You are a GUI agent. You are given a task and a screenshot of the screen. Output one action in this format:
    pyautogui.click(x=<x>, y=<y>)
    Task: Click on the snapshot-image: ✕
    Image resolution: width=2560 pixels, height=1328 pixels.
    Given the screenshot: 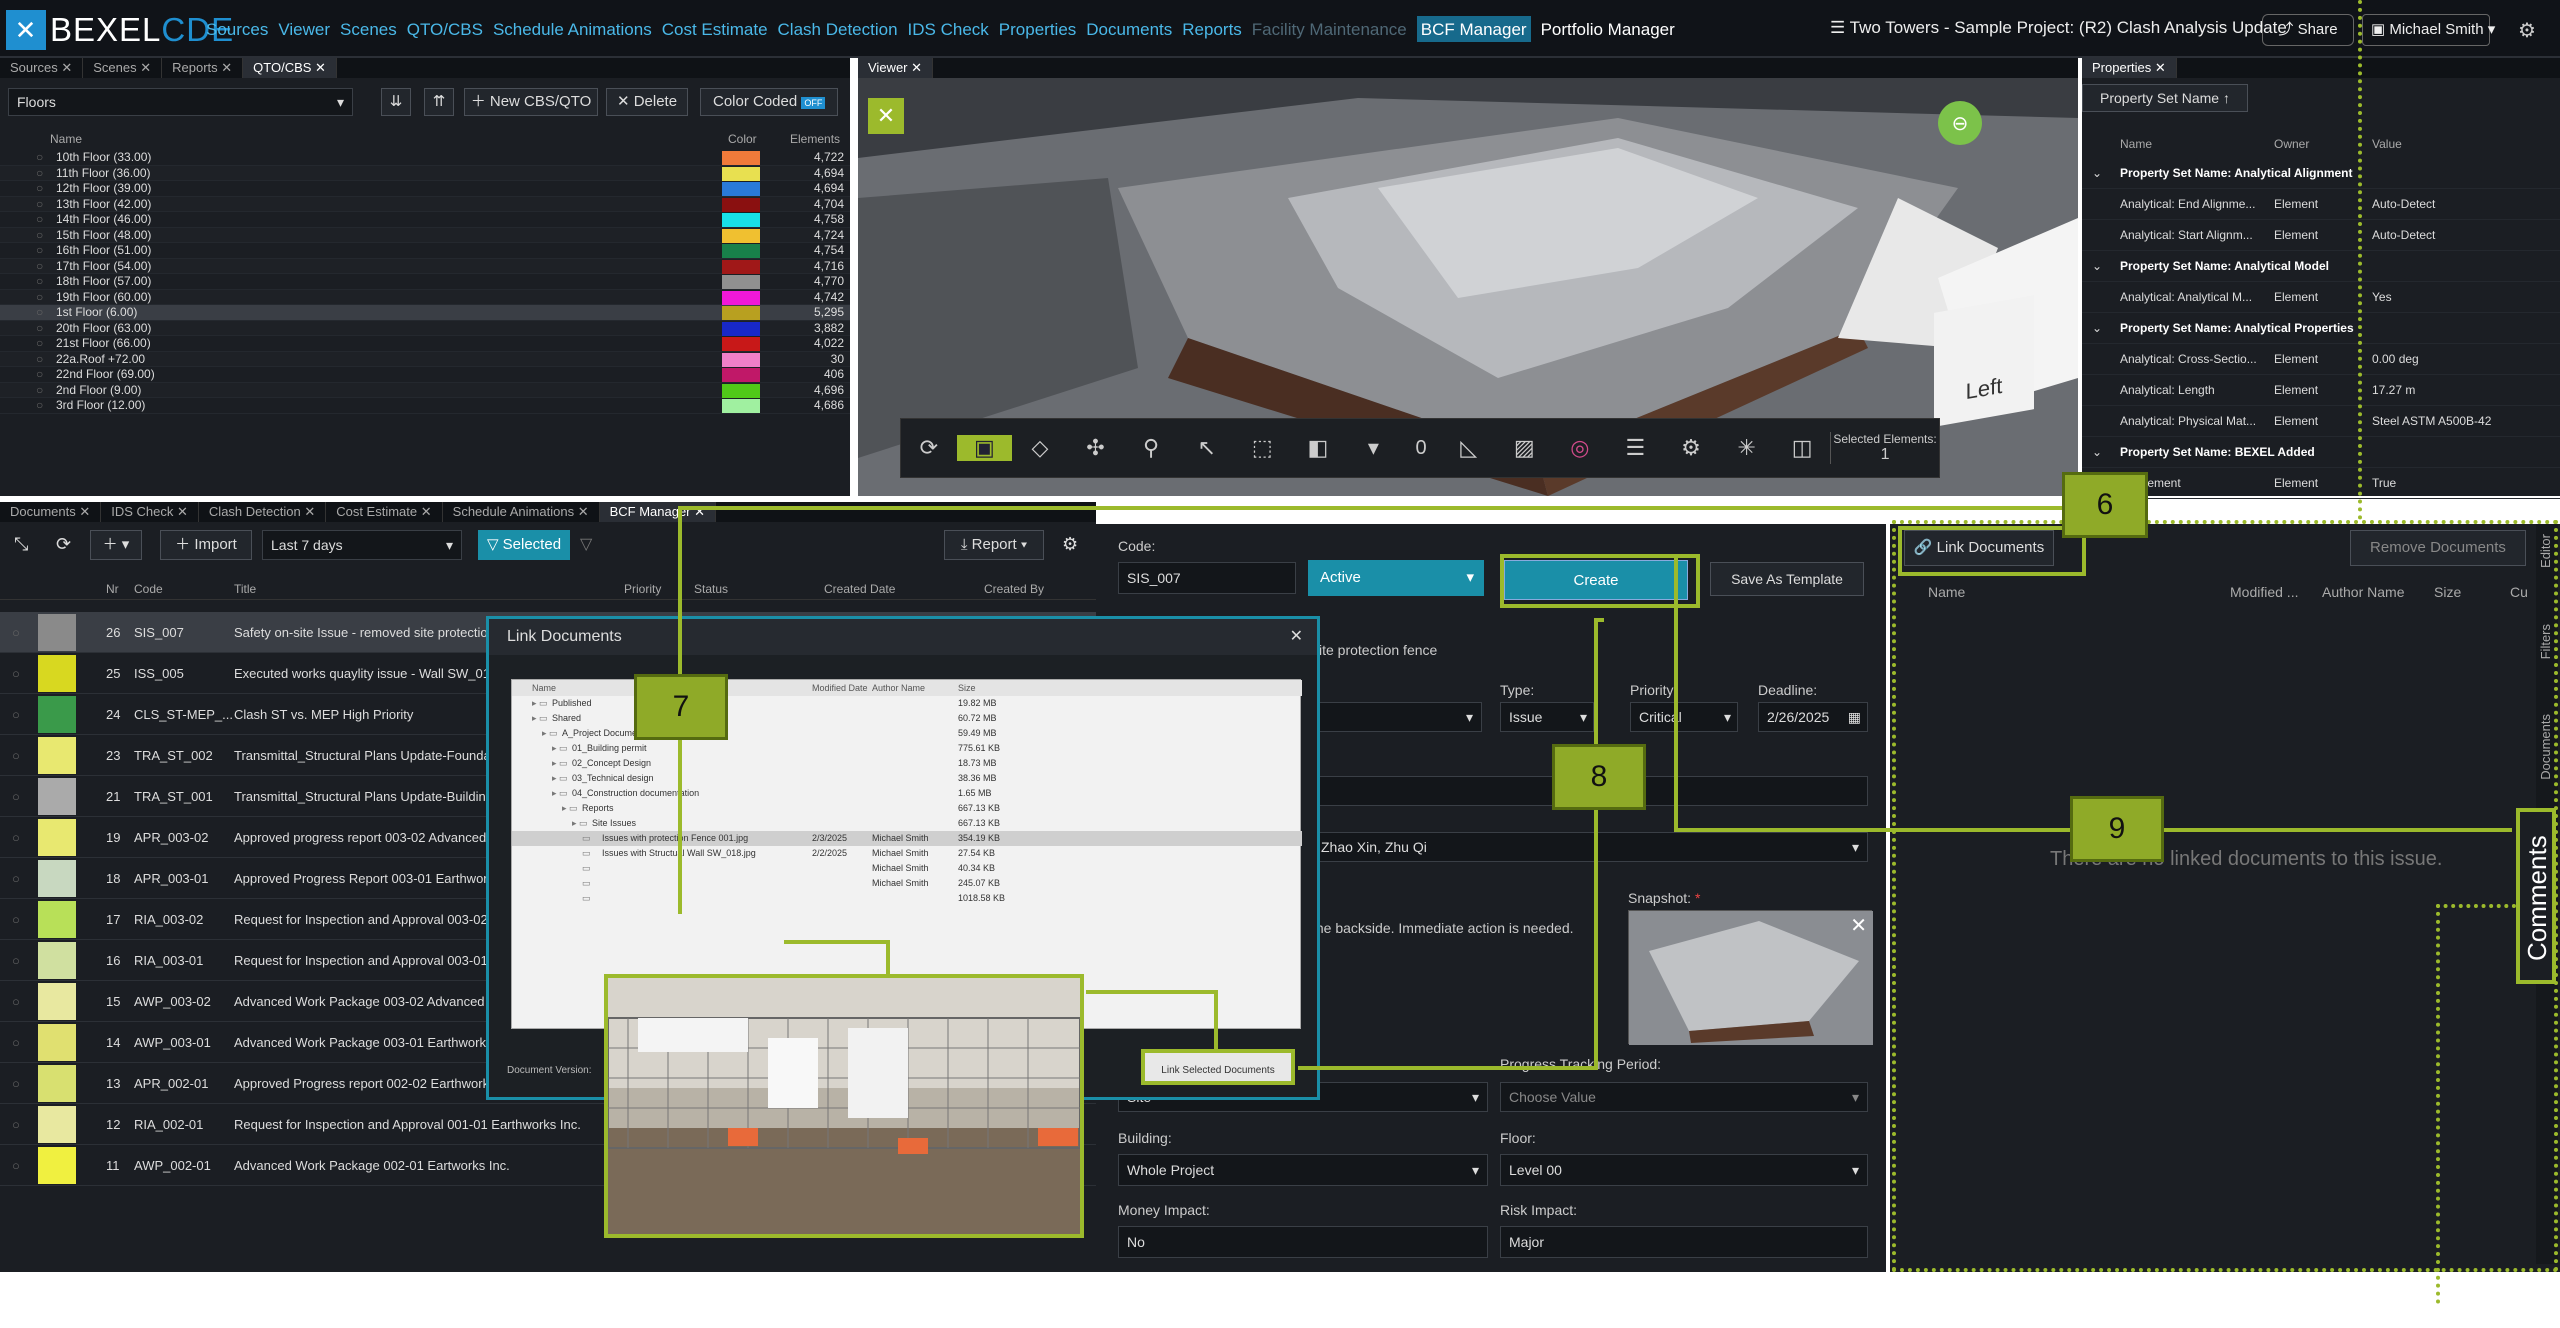 What is the action you would take?
    pyautogui.click(x=1750, y=977)
    